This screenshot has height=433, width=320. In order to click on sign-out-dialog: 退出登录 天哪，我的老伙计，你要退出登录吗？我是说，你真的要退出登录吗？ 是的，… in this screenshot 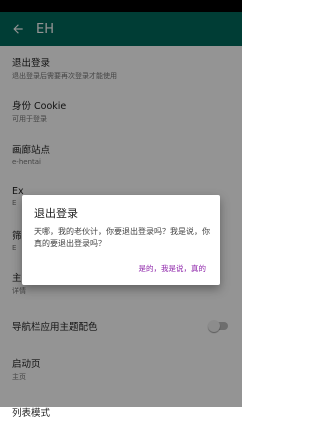, I will do `click(121, 240)`.